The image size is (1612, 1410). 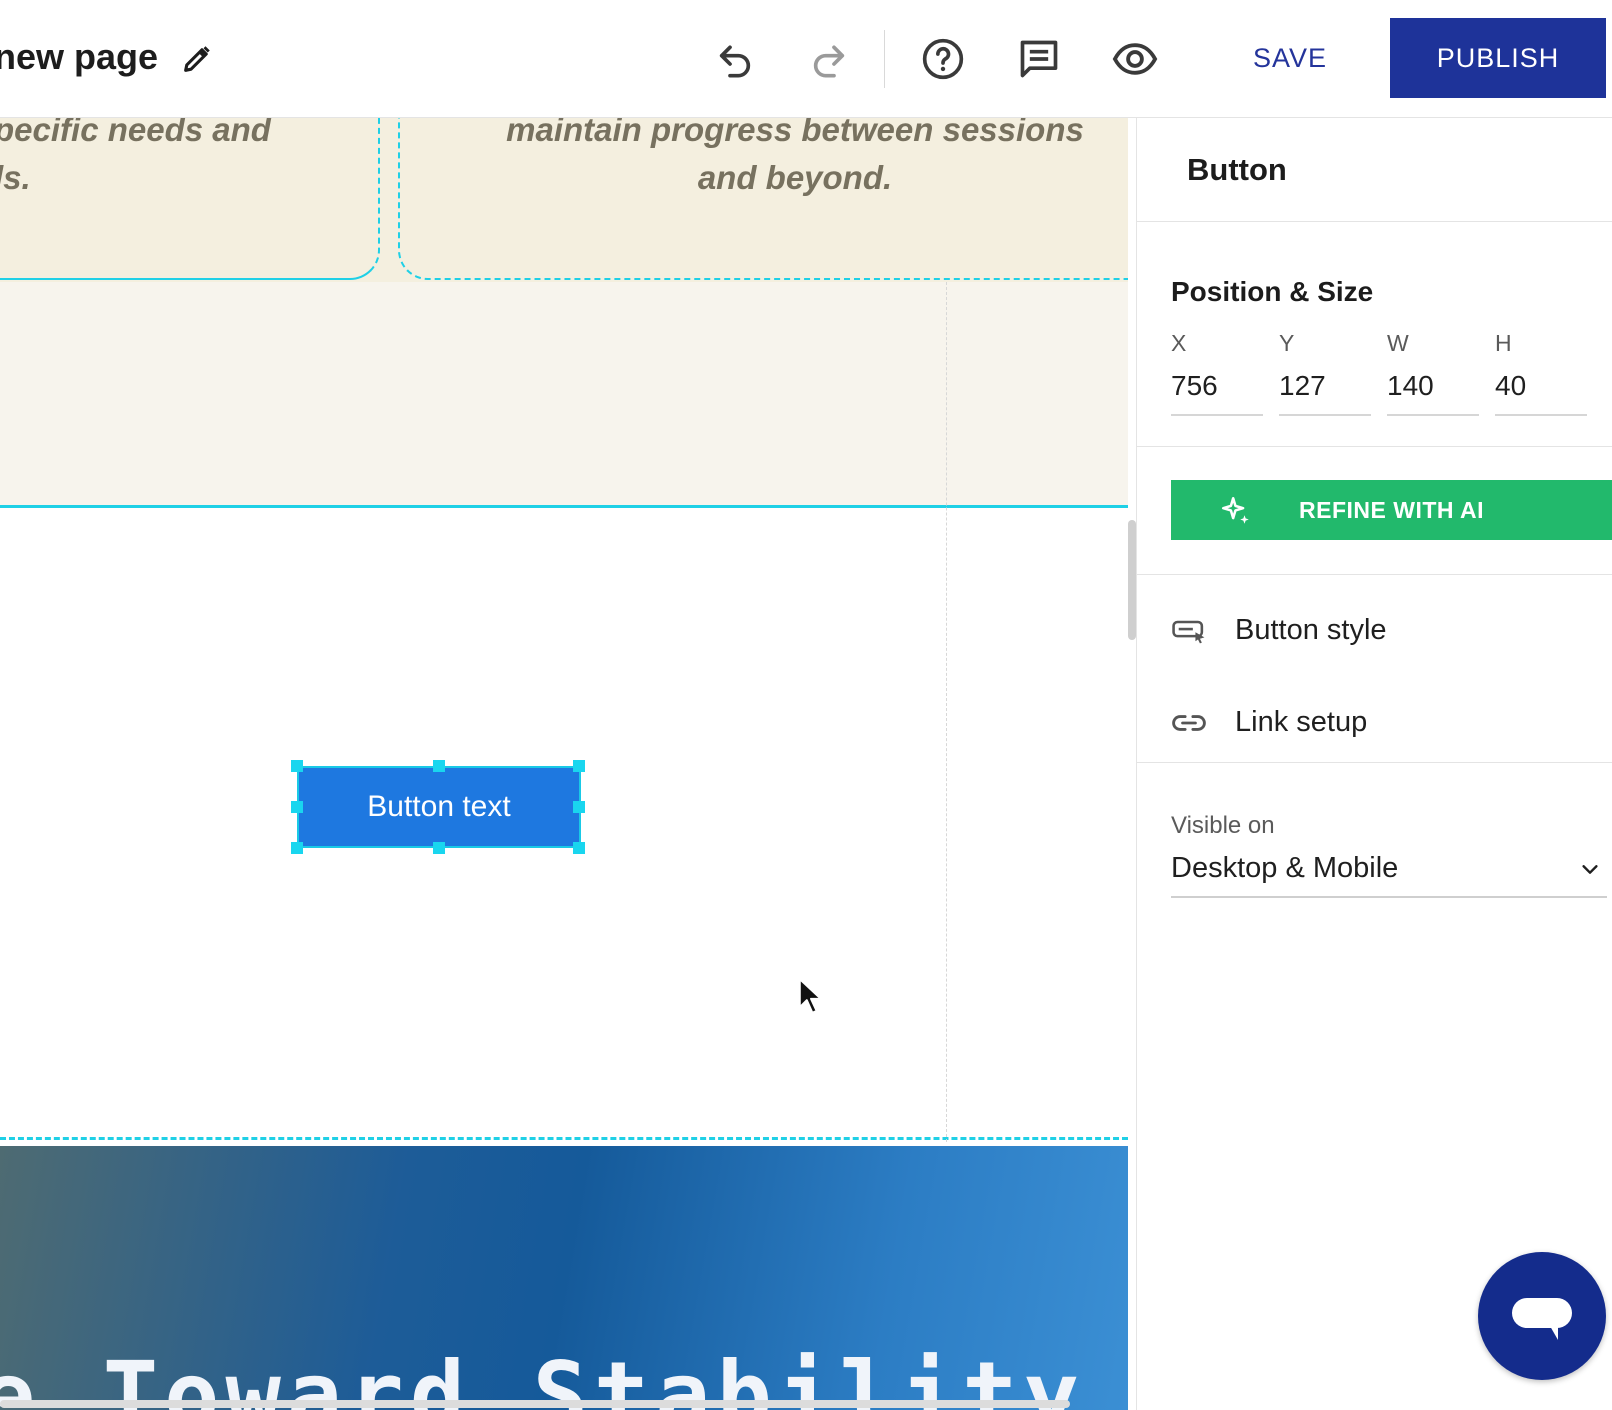 I want to click on comments-icon, so click(x=1039, y=59).